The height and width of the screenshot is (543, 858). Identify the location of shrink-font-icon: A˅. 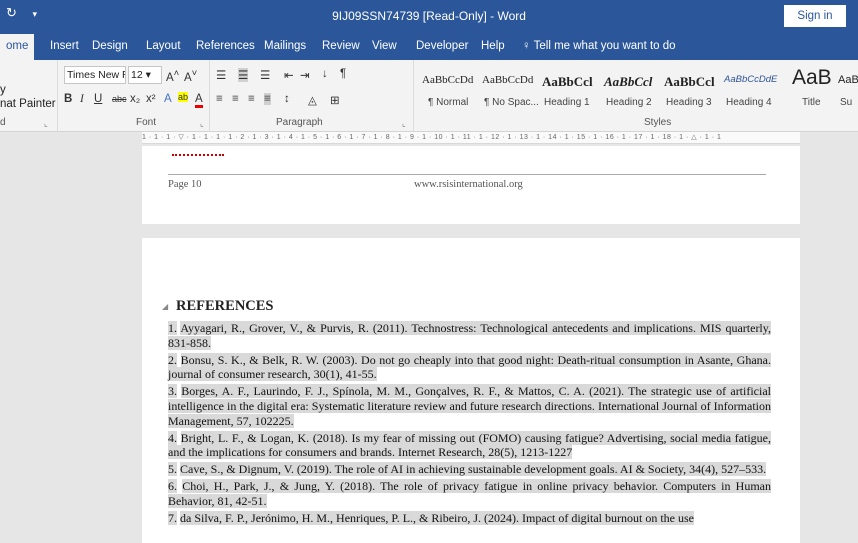
(190, 76).